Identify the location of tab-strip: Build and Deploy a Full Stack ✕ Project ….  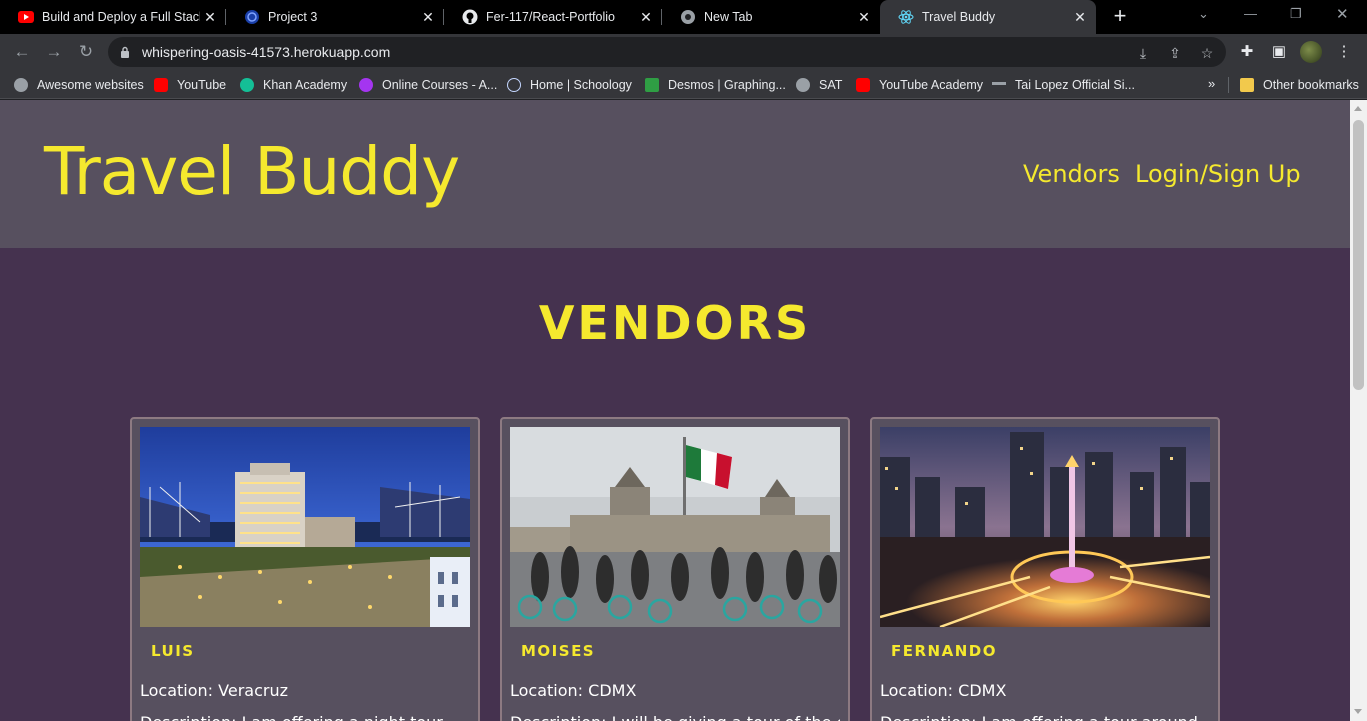
(683, 17).